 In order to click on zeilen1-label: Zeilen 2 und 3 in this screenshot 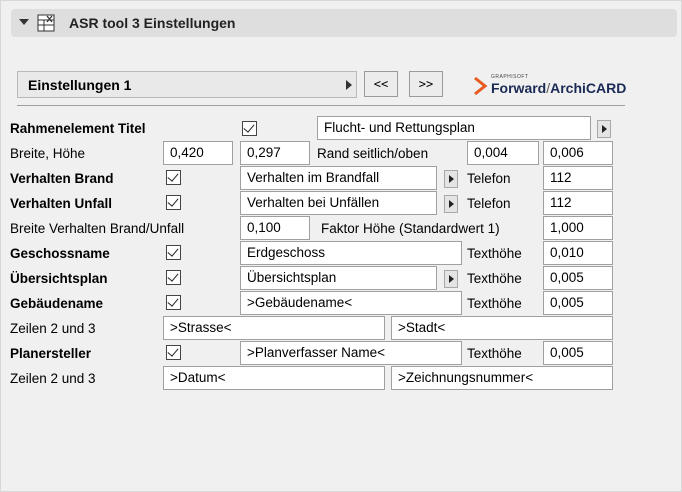, I will do `click(53, 328)`.